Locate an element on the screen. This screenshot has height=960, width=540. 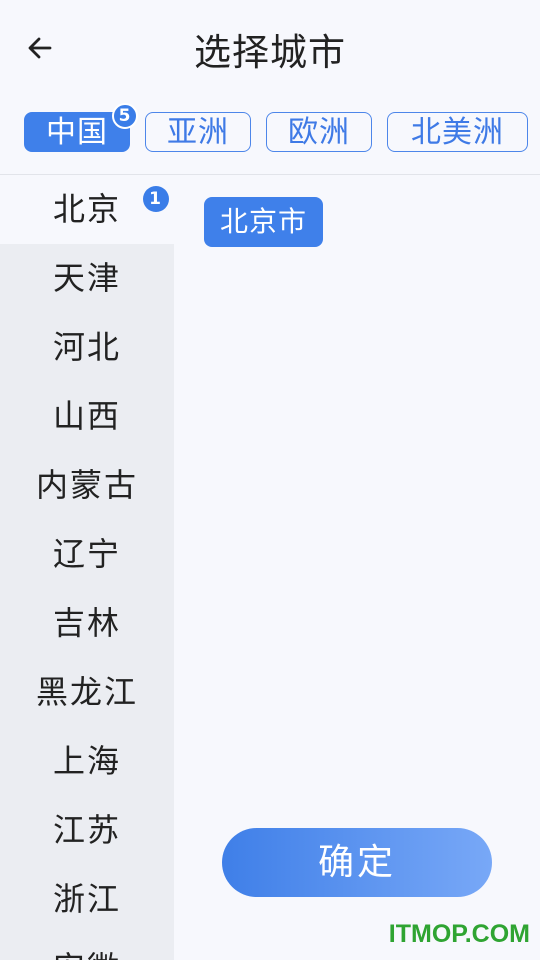
province-label: 山西 is located at coordinates (86, 416).